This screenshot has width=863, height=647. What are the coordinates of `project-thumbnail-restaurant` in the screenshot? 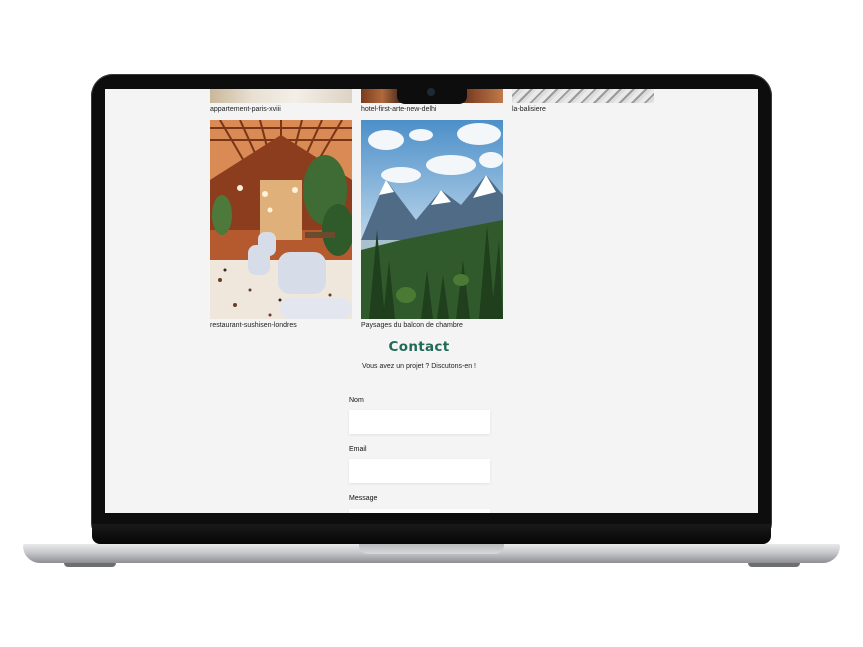 It's located at (281, 219).